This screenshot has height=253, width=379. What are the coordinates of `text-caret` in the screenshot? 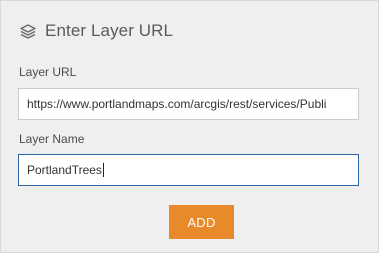 It's located at (103, 169).